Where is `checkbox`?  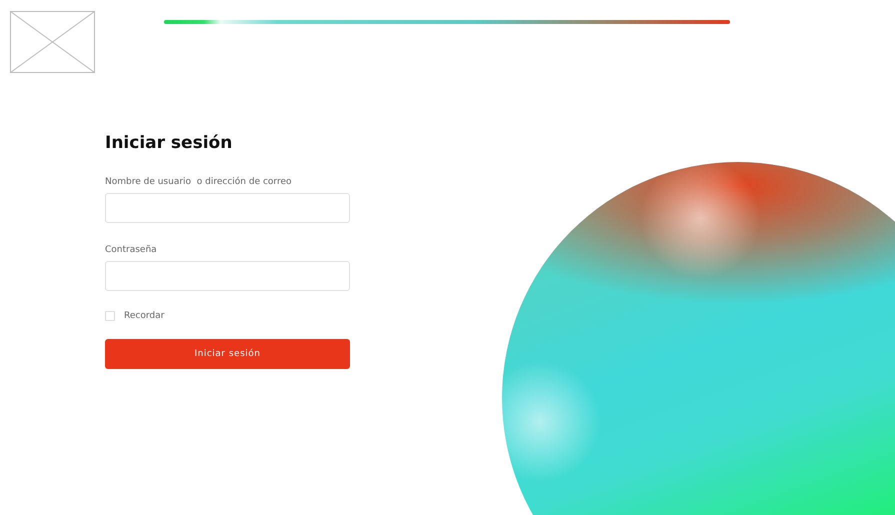
checkbox is located at coordinates (110, 316).